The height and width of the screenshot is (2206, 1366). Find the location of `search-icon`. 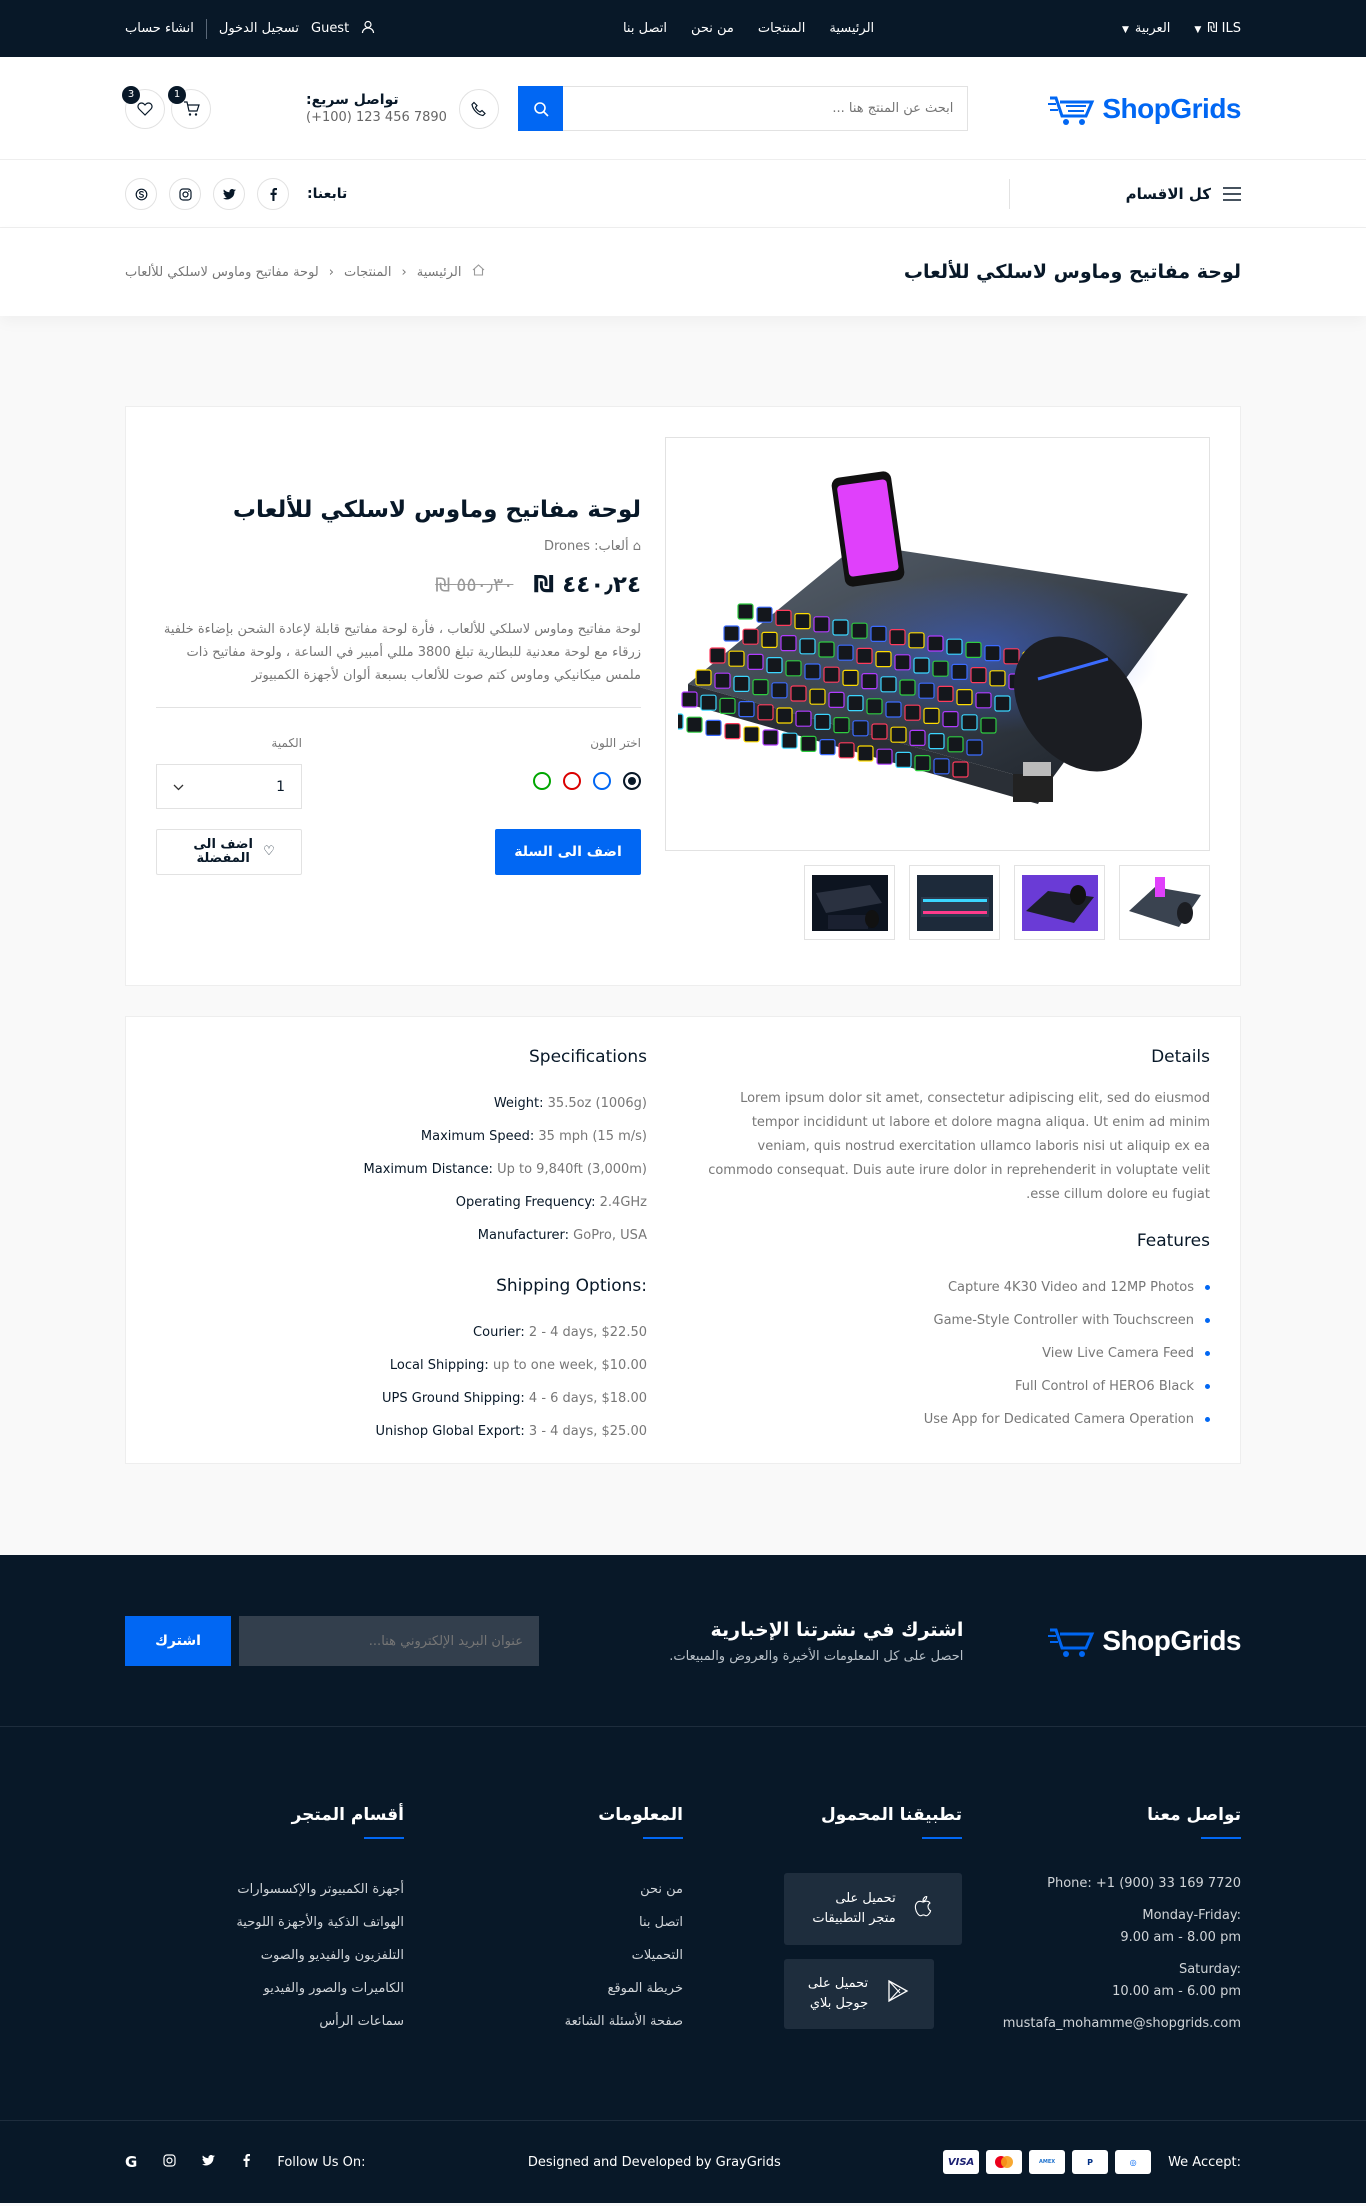

search-icon is located at coordinates (541, 109).